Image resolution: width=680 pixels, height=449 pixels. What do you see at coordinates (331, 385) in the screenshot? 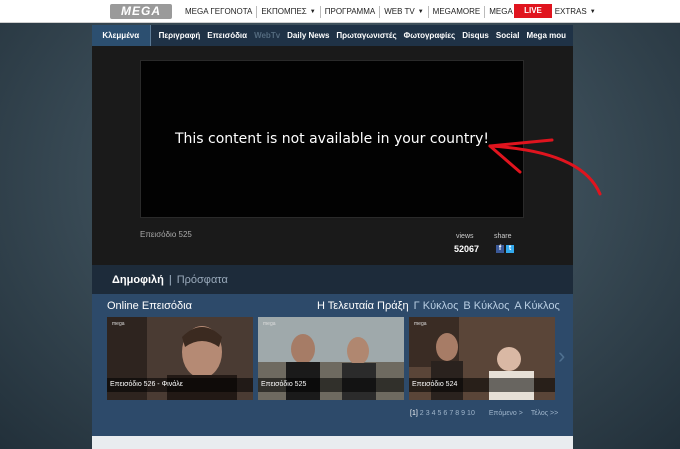
I see `episode-caption: Επεισόδιο 525` at bounding box center [331, 385].